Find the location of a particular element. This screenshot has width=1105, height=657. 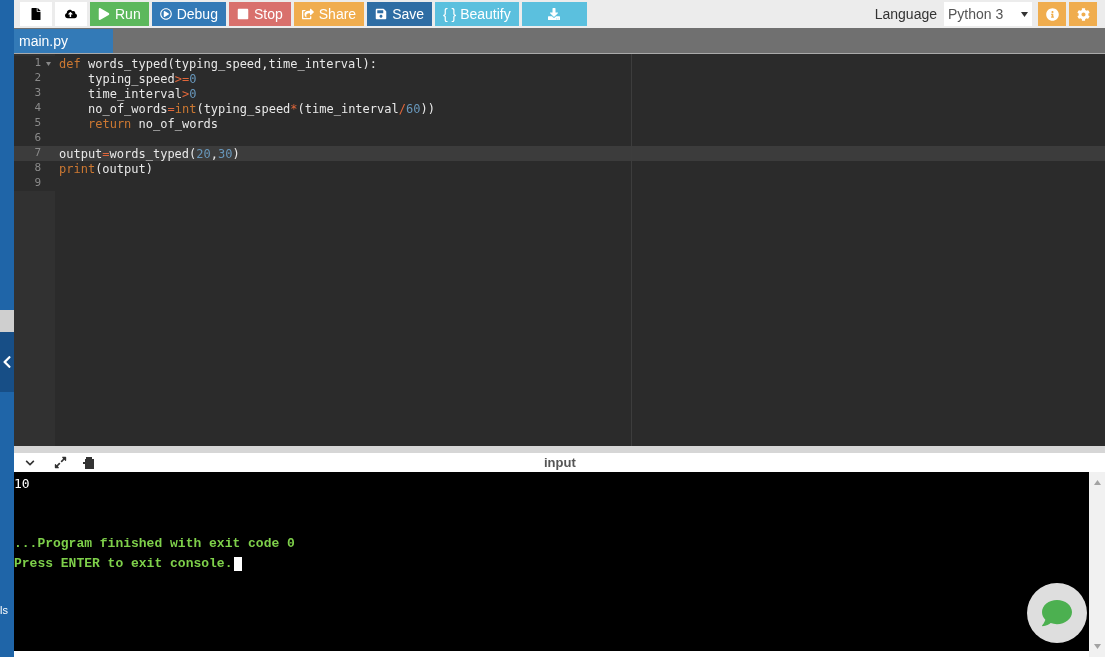

info-icon is located at coordinates (1052, 14).